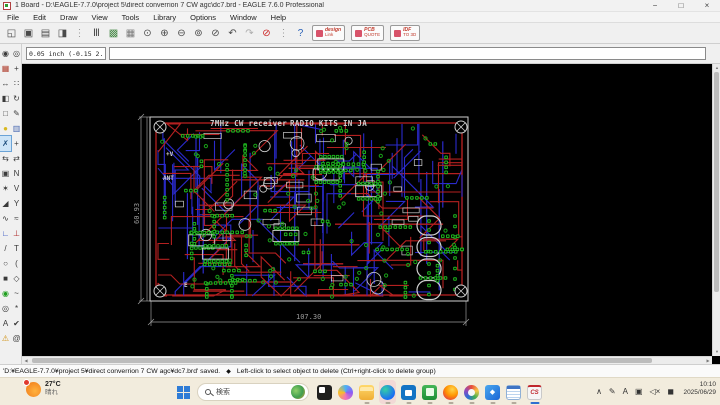 This screenshot has width=720, height=405. I want to click on command-input, so click(407, 53).